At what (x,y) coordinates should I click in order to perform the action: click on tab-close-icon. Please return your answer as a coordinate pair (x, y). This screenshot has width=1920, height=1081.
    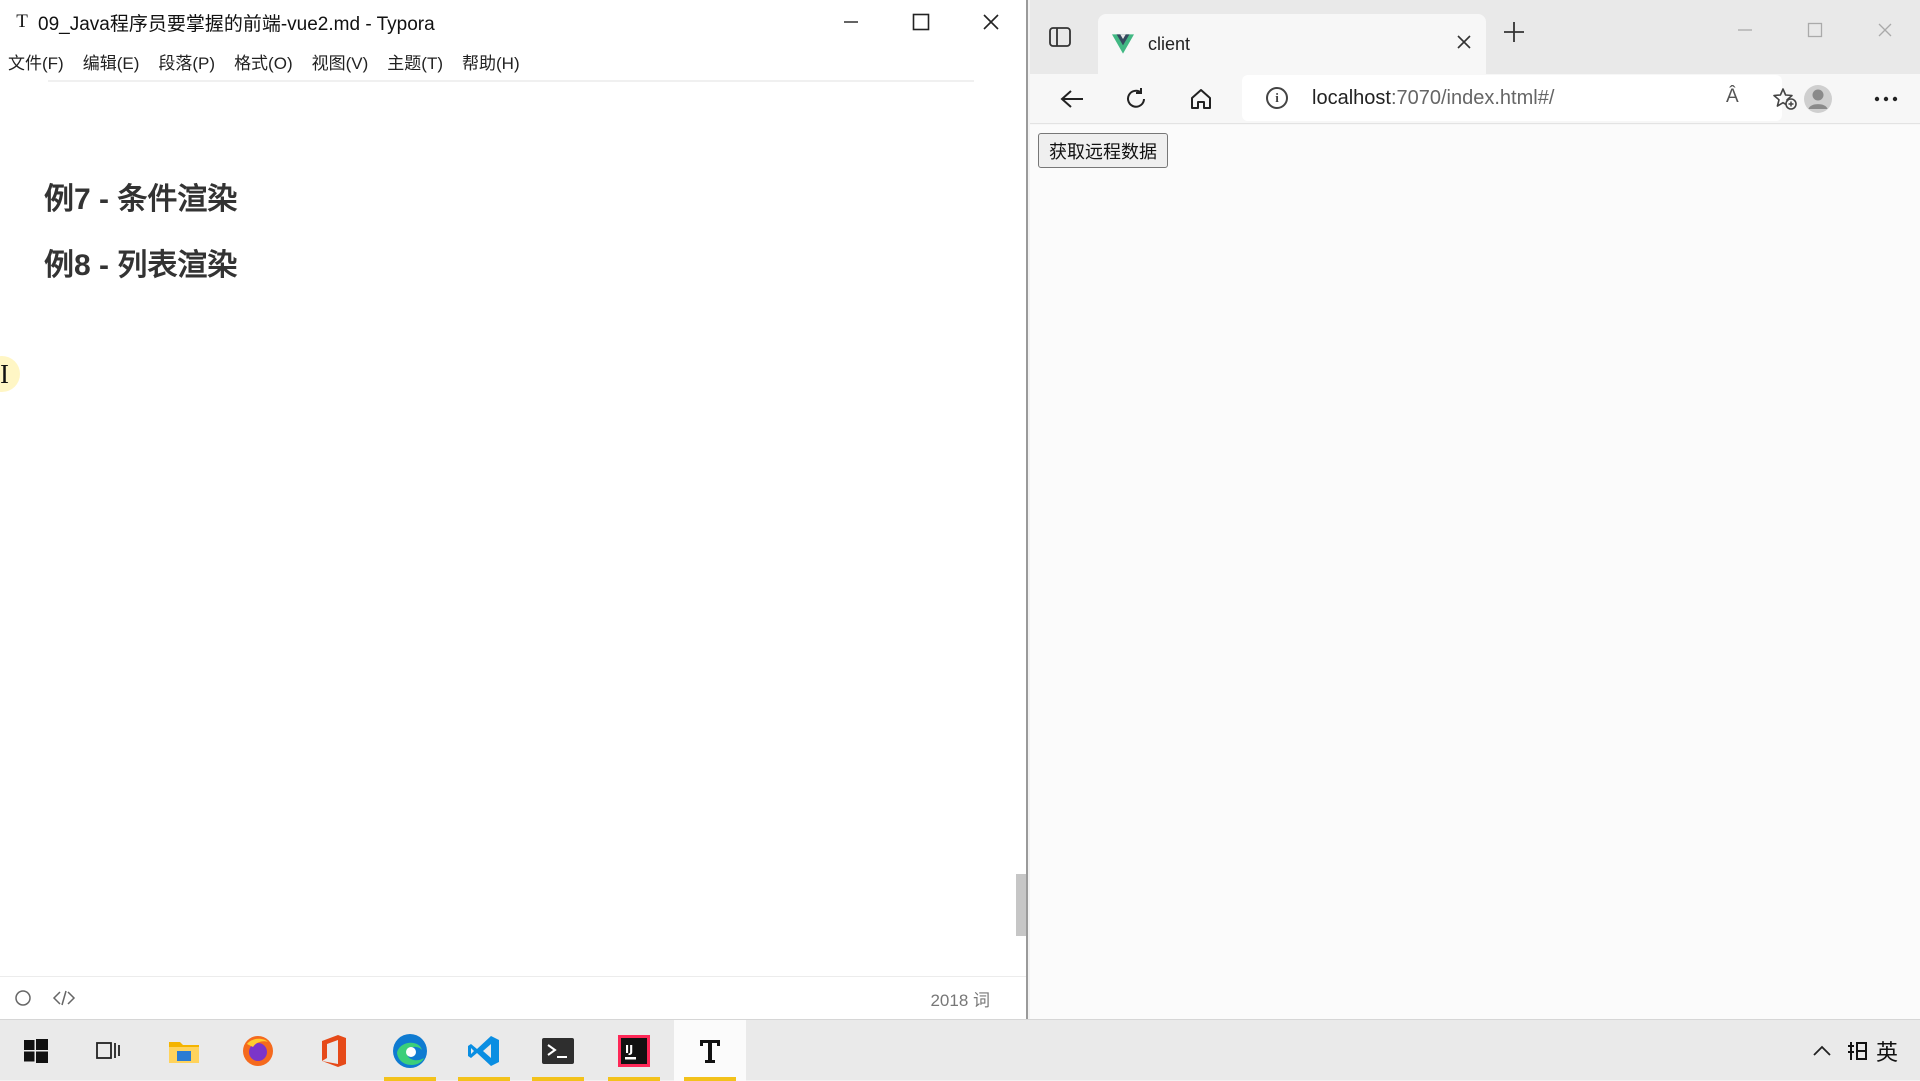
    Looking at the image, I should click on (1464, 42).